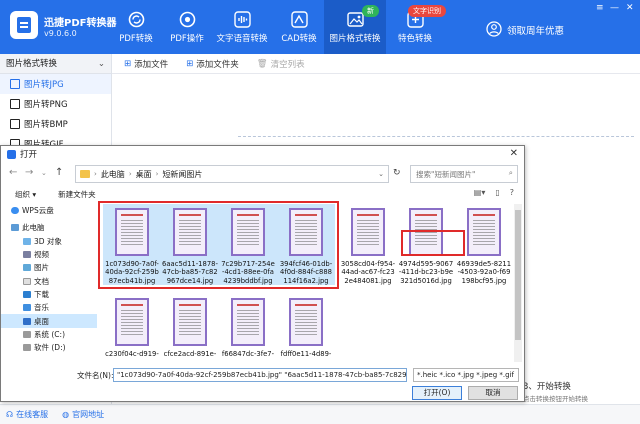 Image resolution: width=640 pixels, height=424 pixels. I want to click on tree-item-downloads: 下载, so click(49, 294).